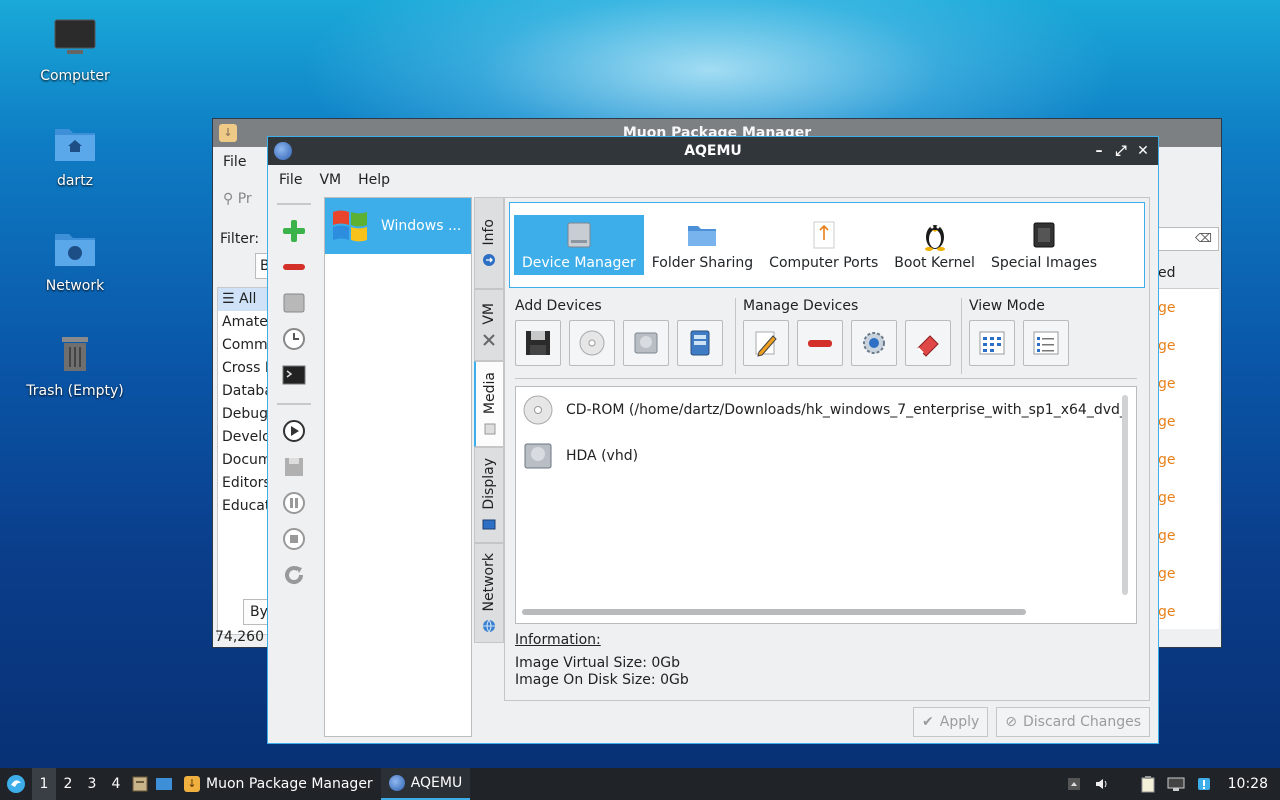 The width and height of the screenshot is (1280, 800). Describe the element at coordinates (278, 784) in the screenshot. I see `task-muon: ↓ Muon Package Manager` at that location.